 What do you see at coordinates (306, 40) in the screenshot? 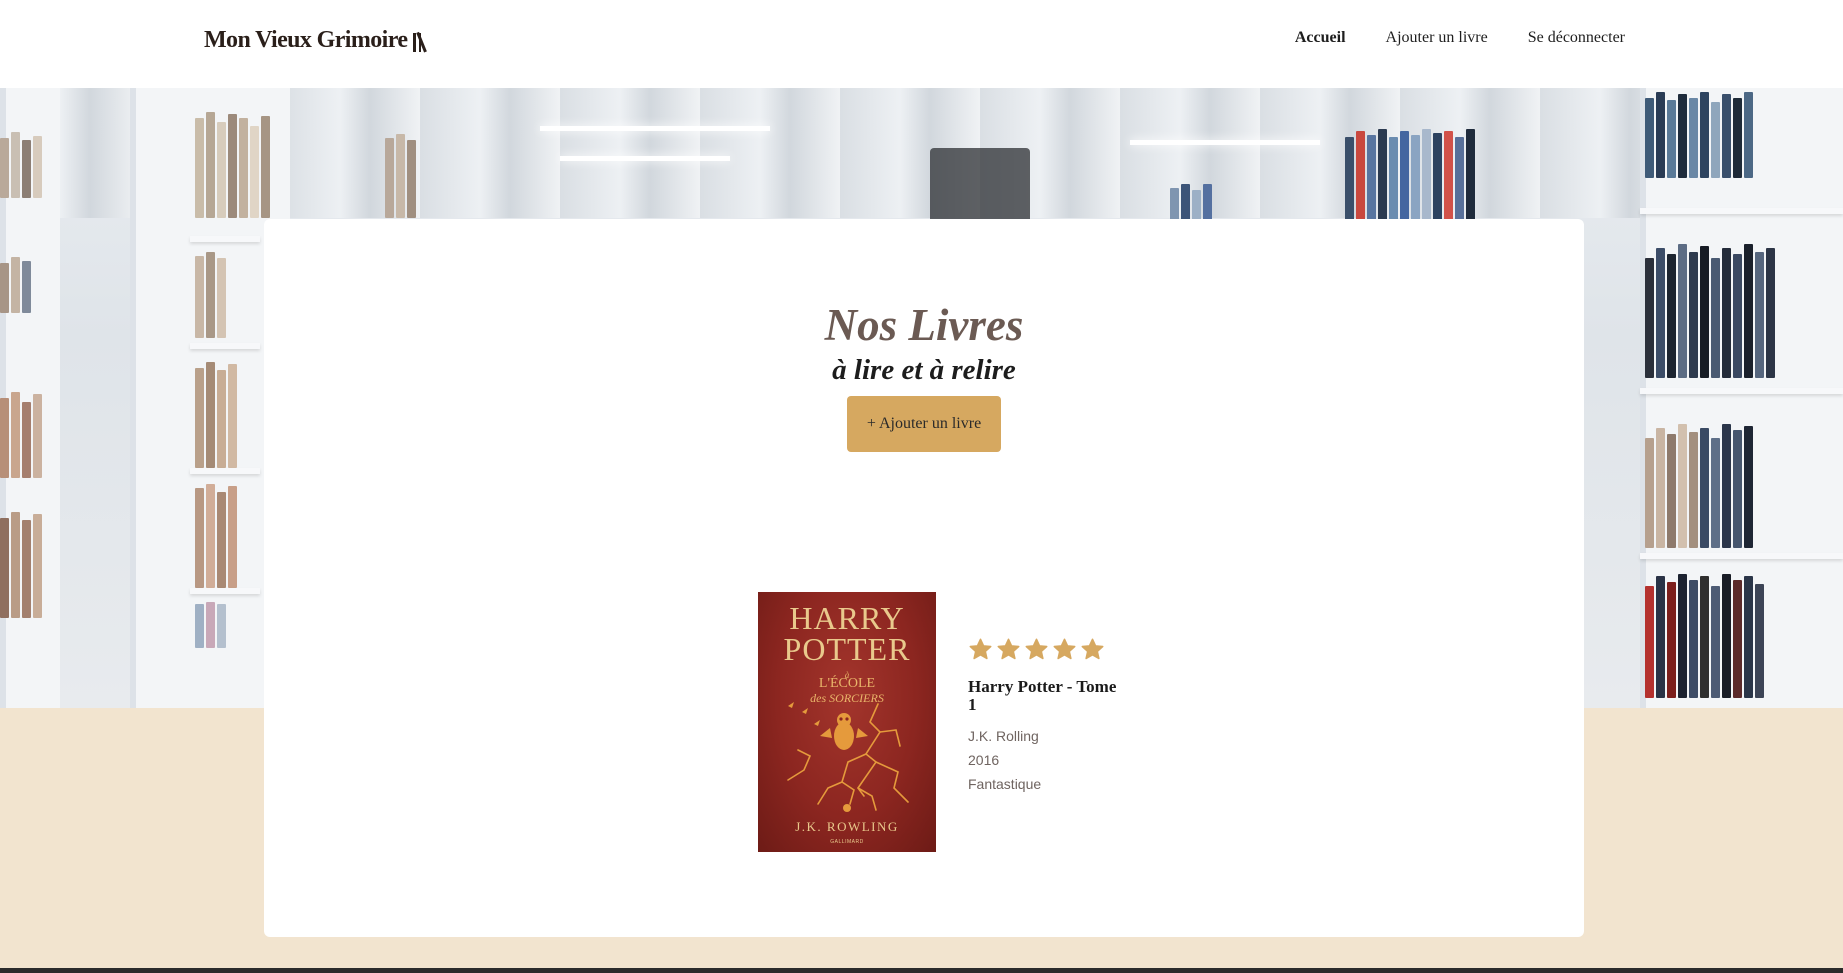
I see `logo-text: Mon Vieux Grimoire` at bounding box center [306, 40].